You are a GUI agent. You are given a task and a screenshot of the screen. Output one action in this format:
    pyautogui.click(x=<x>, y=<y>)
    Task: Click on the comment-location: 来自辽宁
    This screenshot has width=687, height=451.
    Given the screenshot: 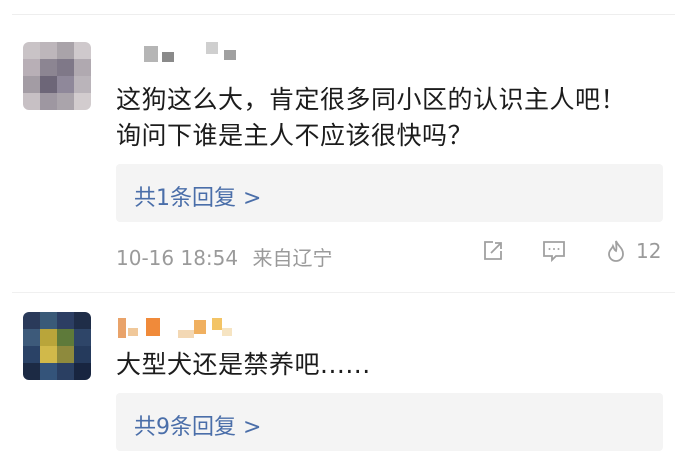 What is the action you would take?
    pyautogui.click(x=292, y=258)
    